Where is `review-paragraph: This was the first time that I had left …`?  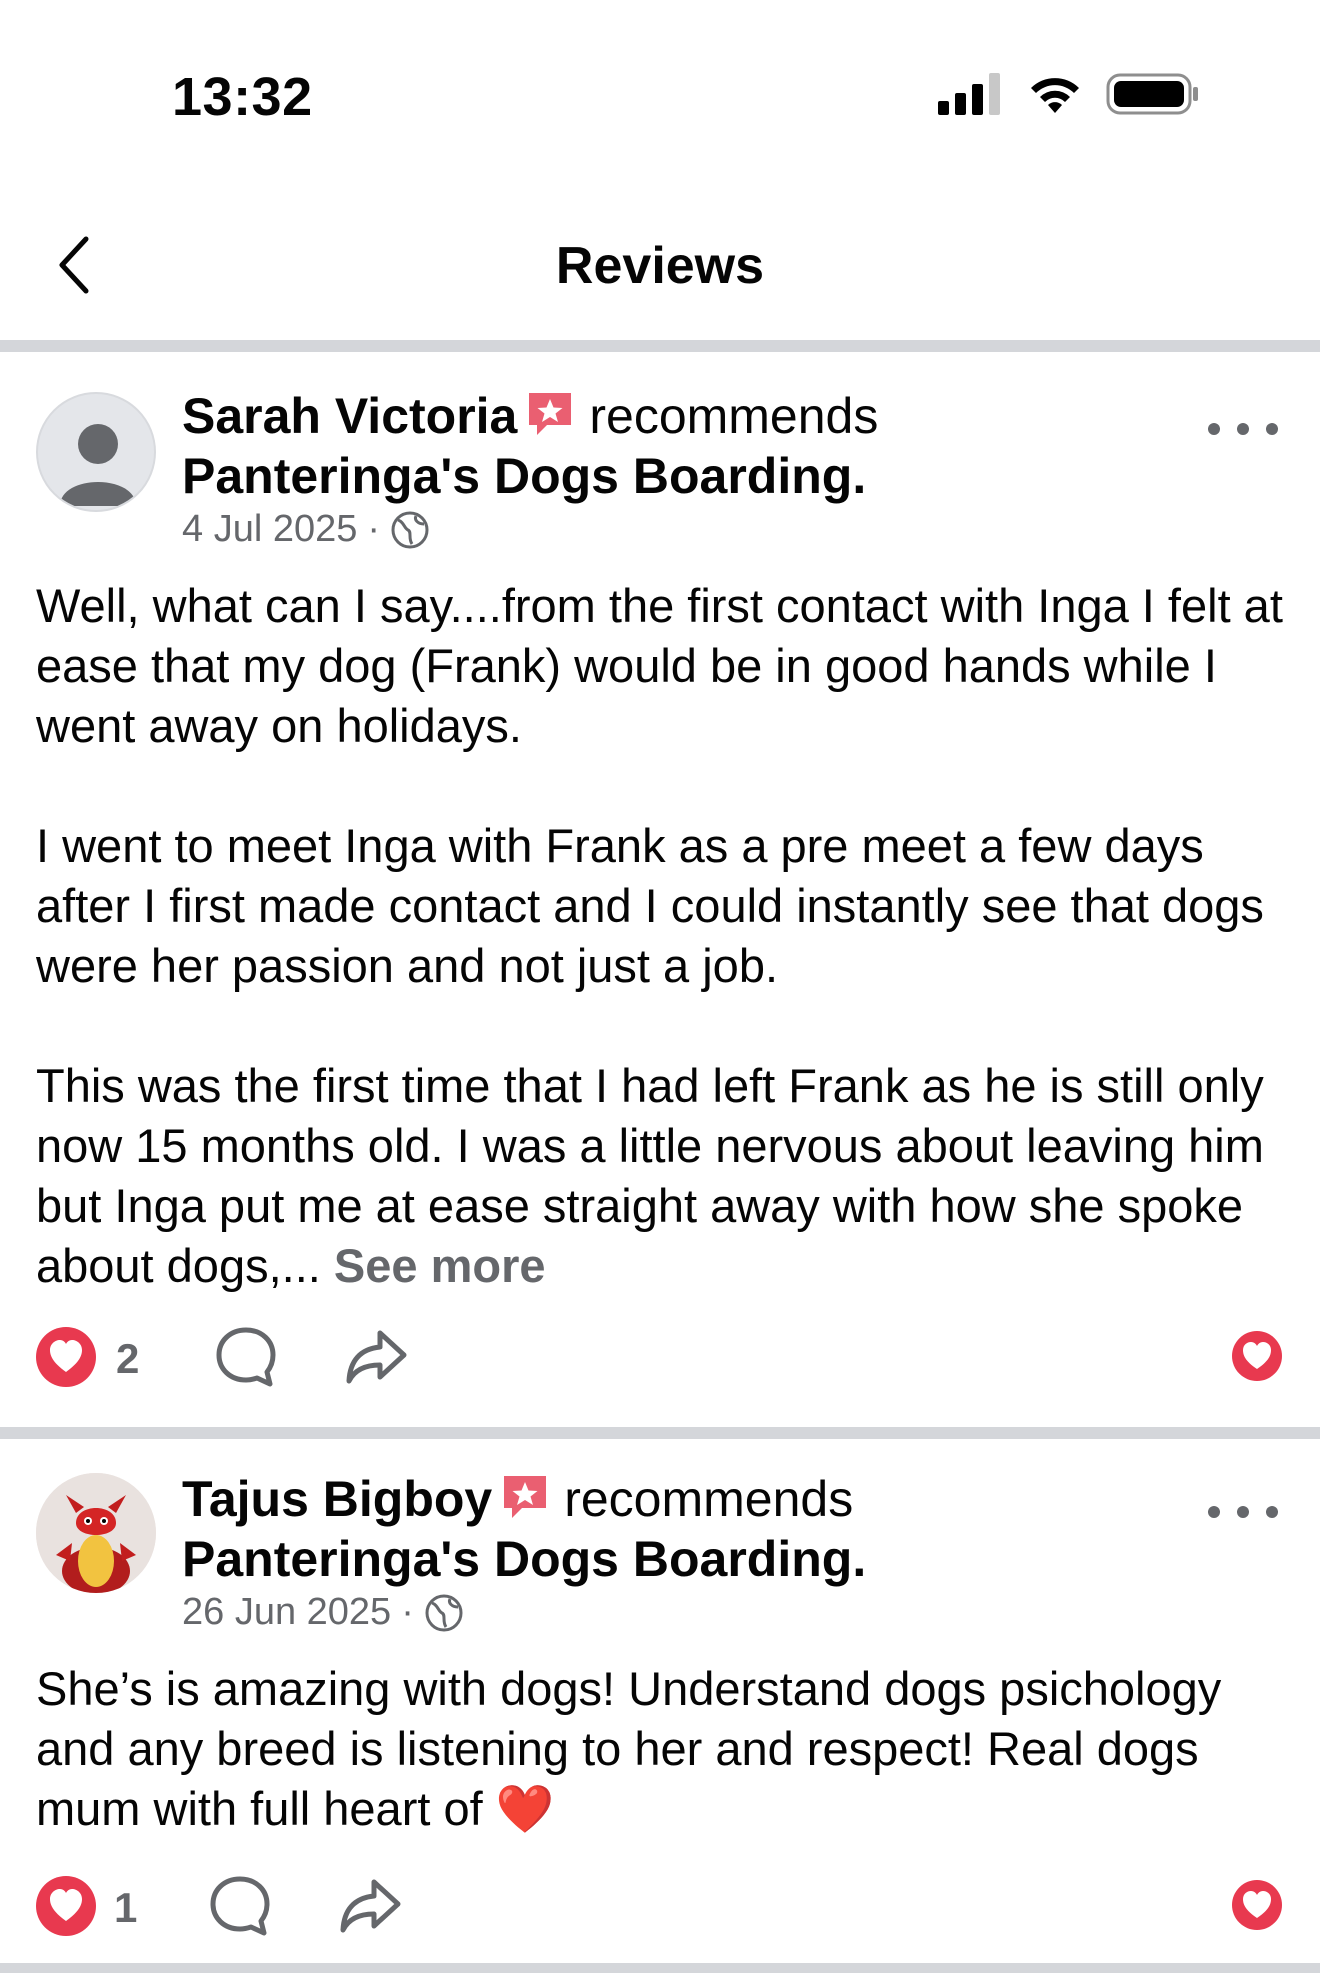
review-paragraph: This was the first time that I had left … is located at coordinates (666, 1176).